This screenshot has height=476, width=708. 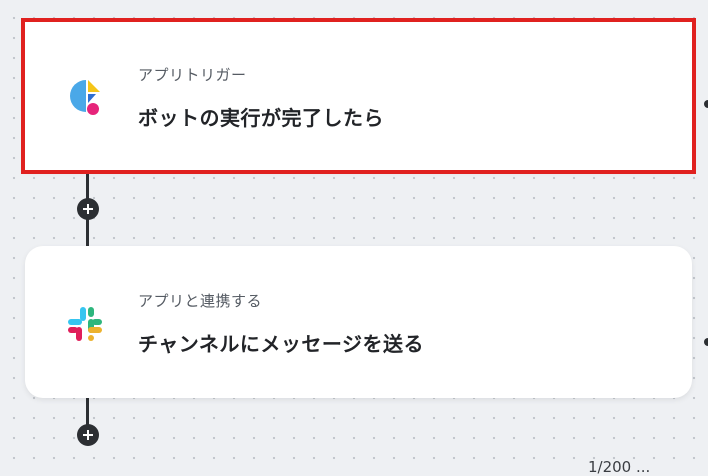 I want to click on step-title: チャンネルにメッセージを送る, so click(x=281, y=344).